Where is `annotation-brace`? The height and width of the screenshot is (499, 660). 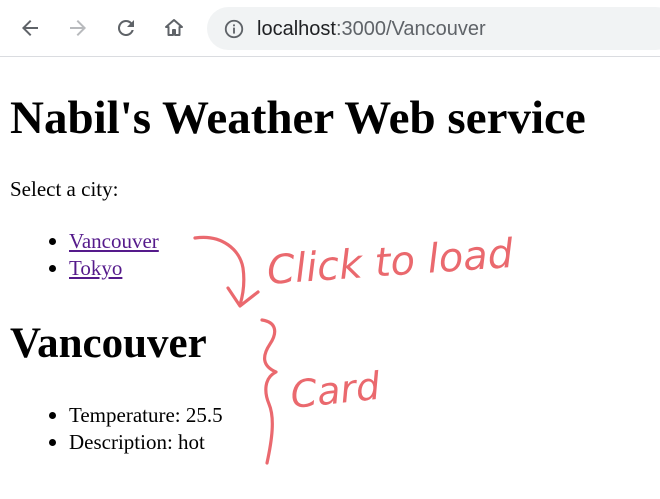 annotation-brace is located at coordinates (269, 391).